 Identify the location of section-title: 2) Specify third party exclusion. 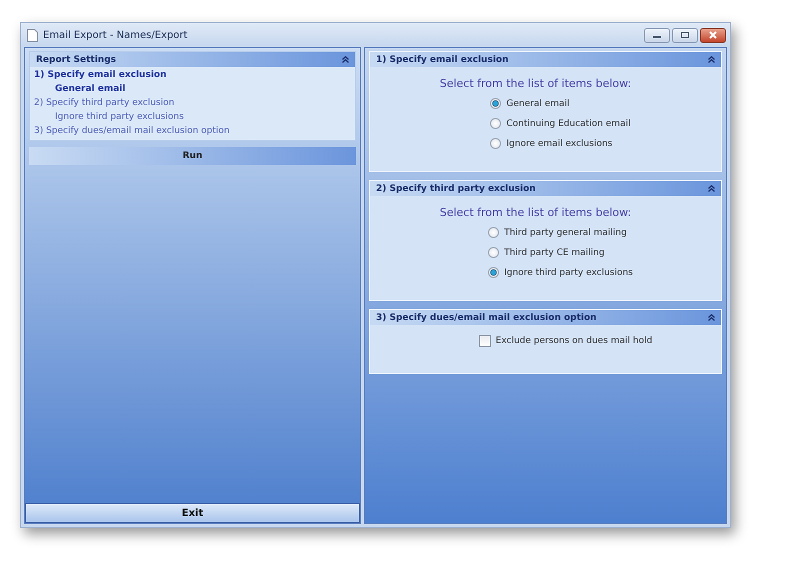
(456, 189).